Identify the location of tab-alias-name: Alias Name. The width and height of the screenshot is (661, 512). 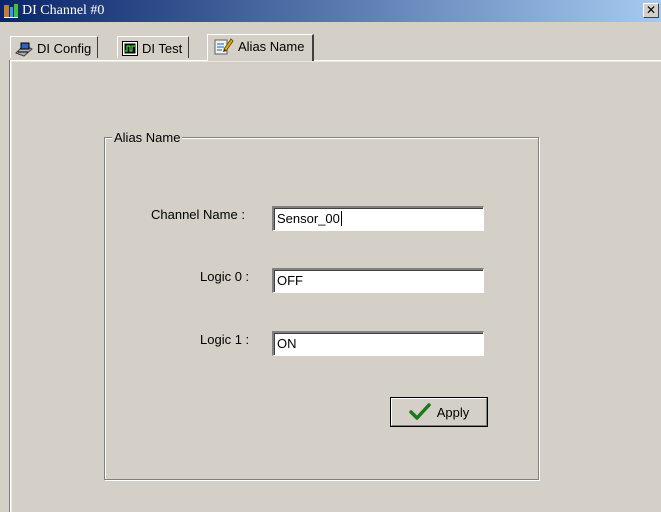
(261, 47).